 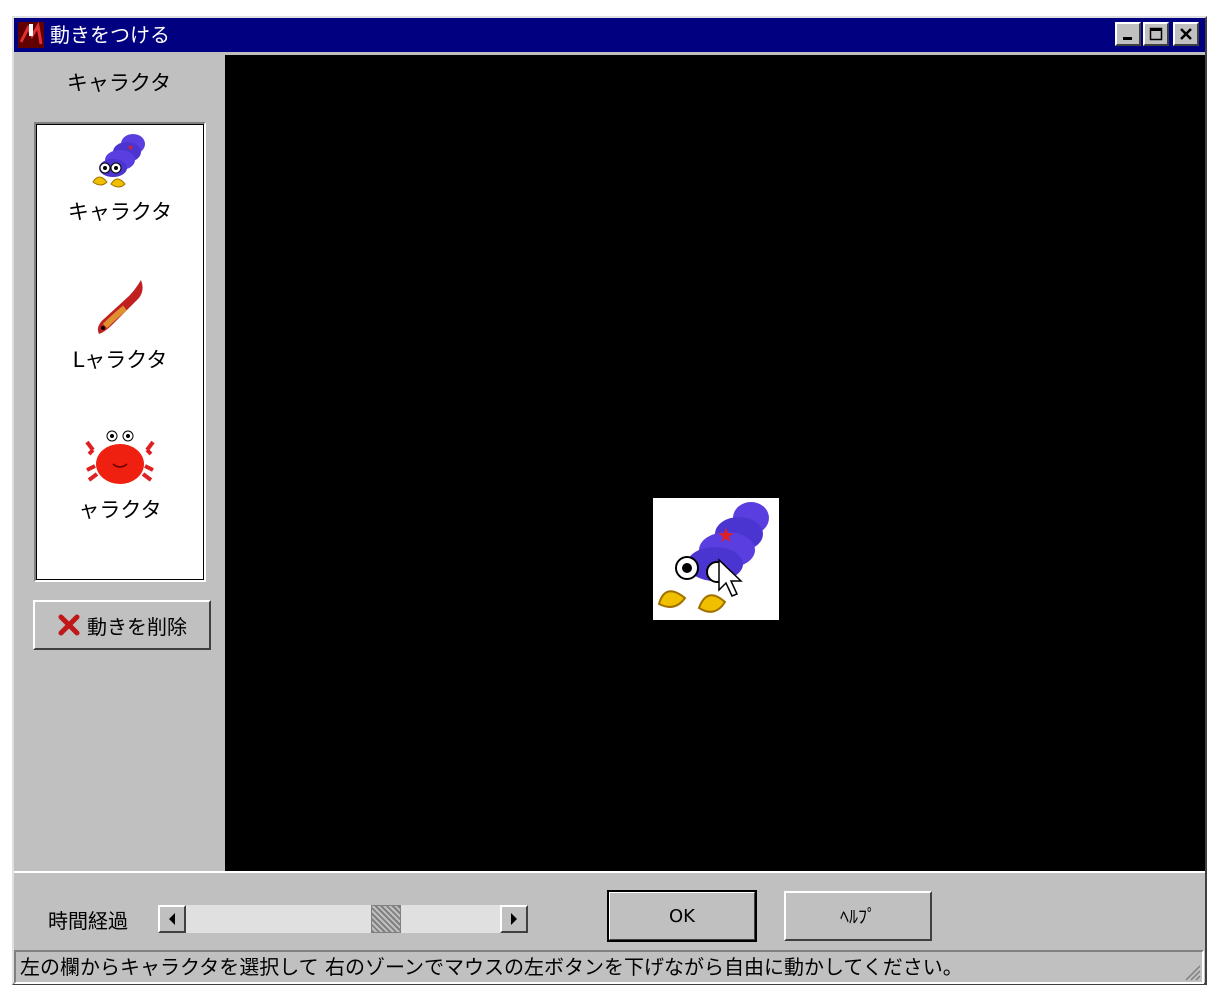 I want to click on slider-left-button, so click(x=172, y=919).